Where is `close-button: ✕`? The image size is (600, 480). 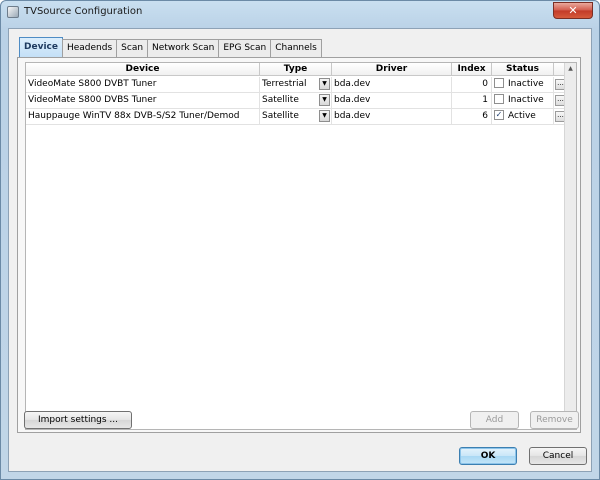 close-button: ✕ is located at coordinates (573, 10).